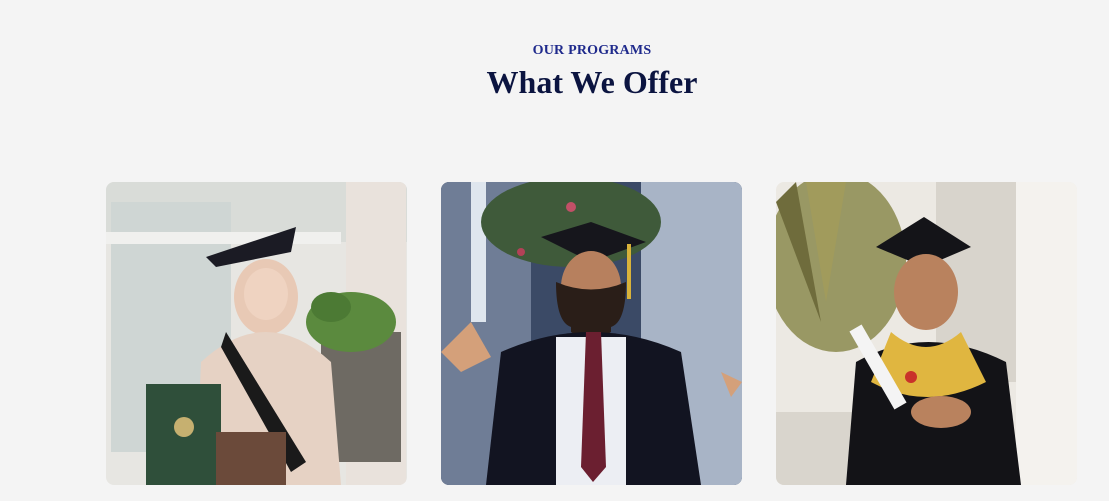  I want to click on section-eyebrow: OUR PROGRAMS, so click(592, 50).